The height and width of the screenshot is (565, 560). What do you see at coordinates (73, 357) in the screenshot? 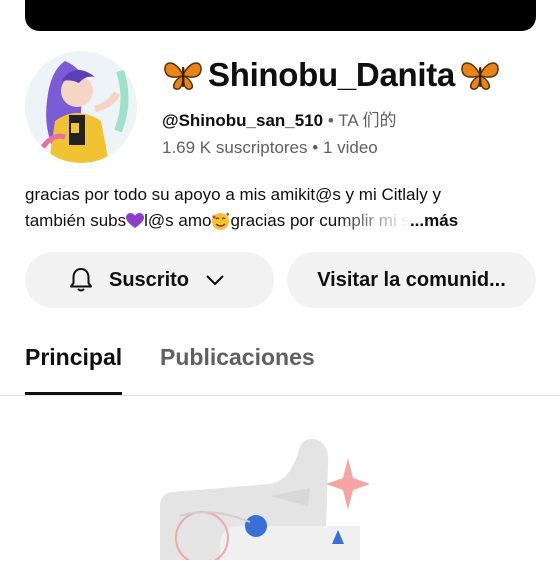
I see `tab-principal: Principal` at bounding box center [73, 357].